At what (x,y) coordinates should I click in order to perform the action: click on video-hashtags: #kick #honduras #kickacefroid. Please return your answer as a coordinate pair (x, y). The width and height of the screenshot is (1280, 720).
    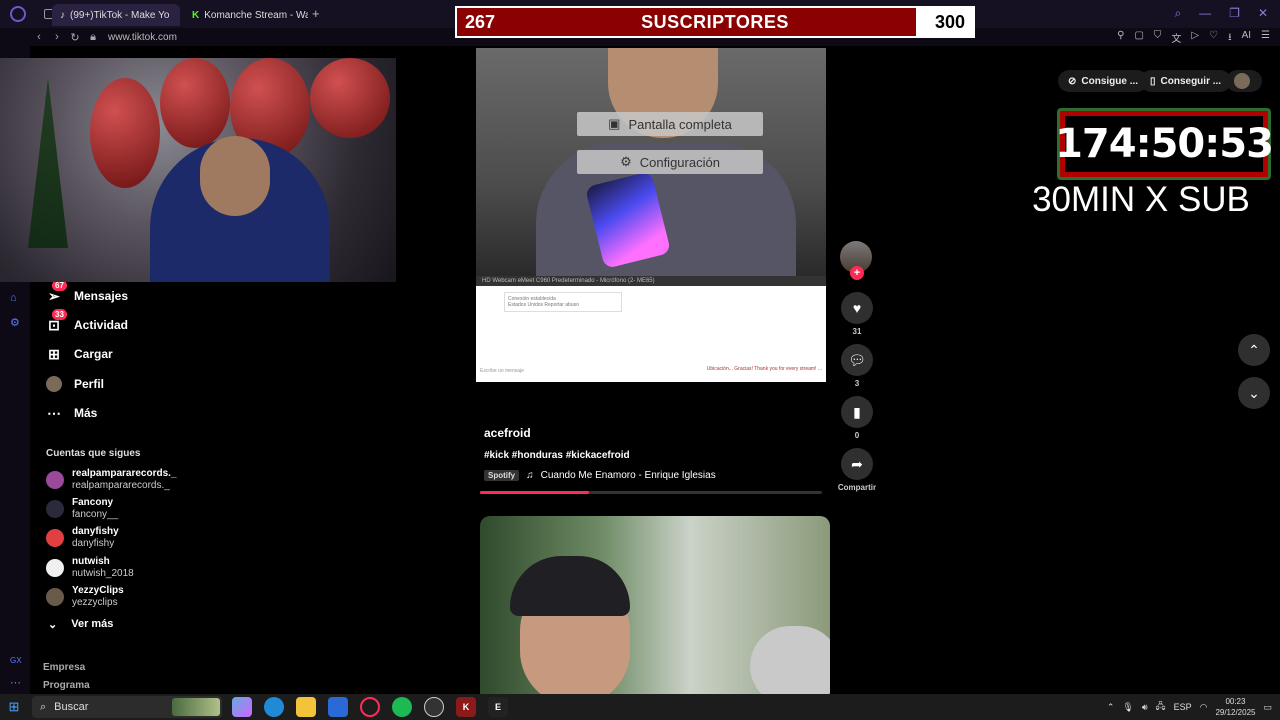
    Looking at the image, I should click on (557, 455).